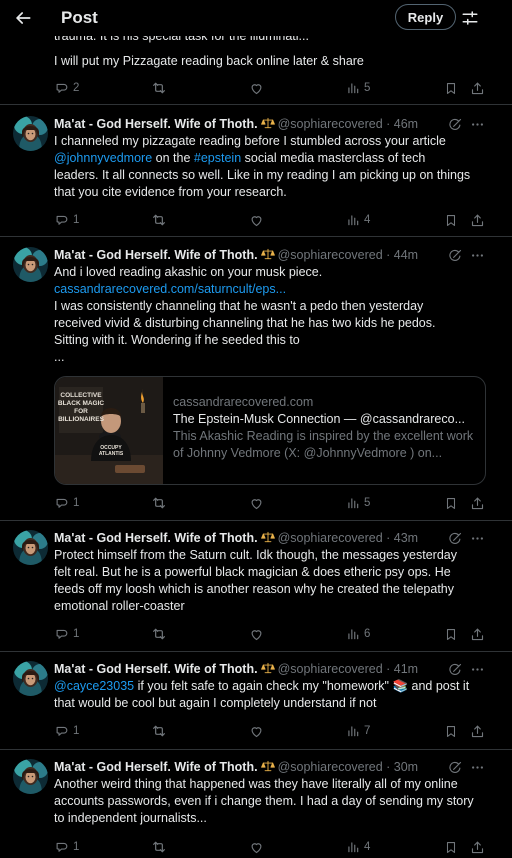 The width and height of the screenshot is (512, 858). I want to click on reply-button: Reply, so click(425, 17).